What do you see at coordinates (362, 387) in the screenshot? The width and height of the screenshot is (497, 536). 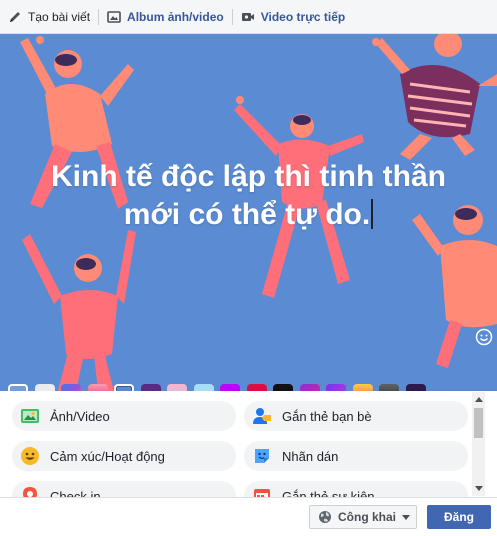 I see `background-swatch-orange-pink` at bounding box center [362, 387].